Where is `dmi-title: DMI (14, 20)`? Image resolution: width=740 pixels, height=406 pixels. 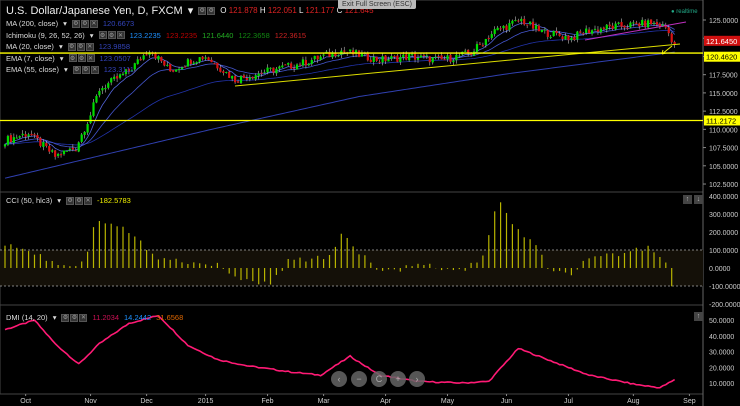 dmi-title: DMI (14, 20) is located at coordinates (27, 317).